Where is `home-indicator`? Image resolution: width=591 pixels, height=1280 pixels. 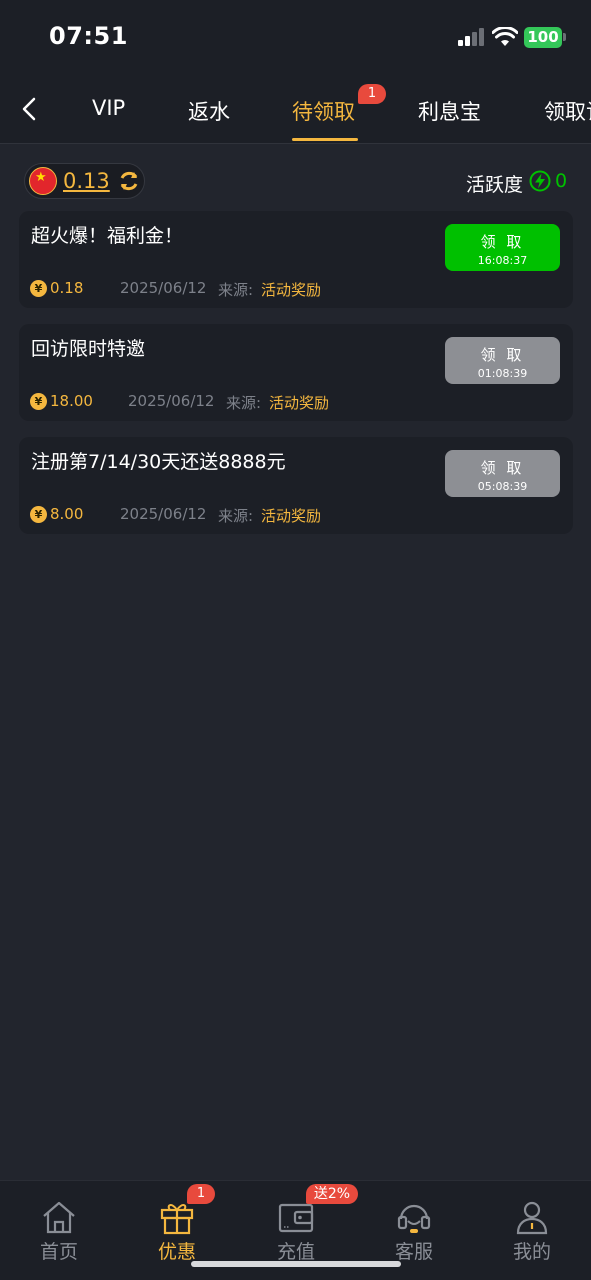
home-indicator is located at coordinates (296, 1264).